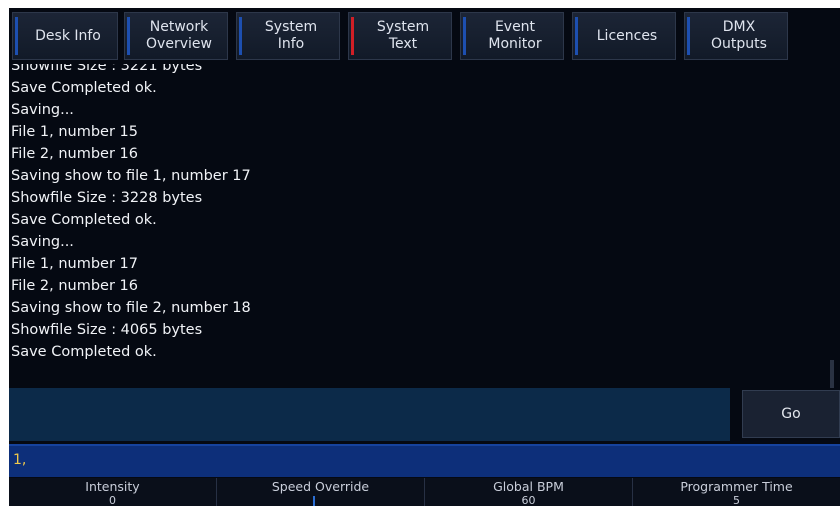 The height and width of the screenshot is (506, 840). Describe the element at coordinates (736, 500) in the screenshot. I see `status-value: 5` at that location.